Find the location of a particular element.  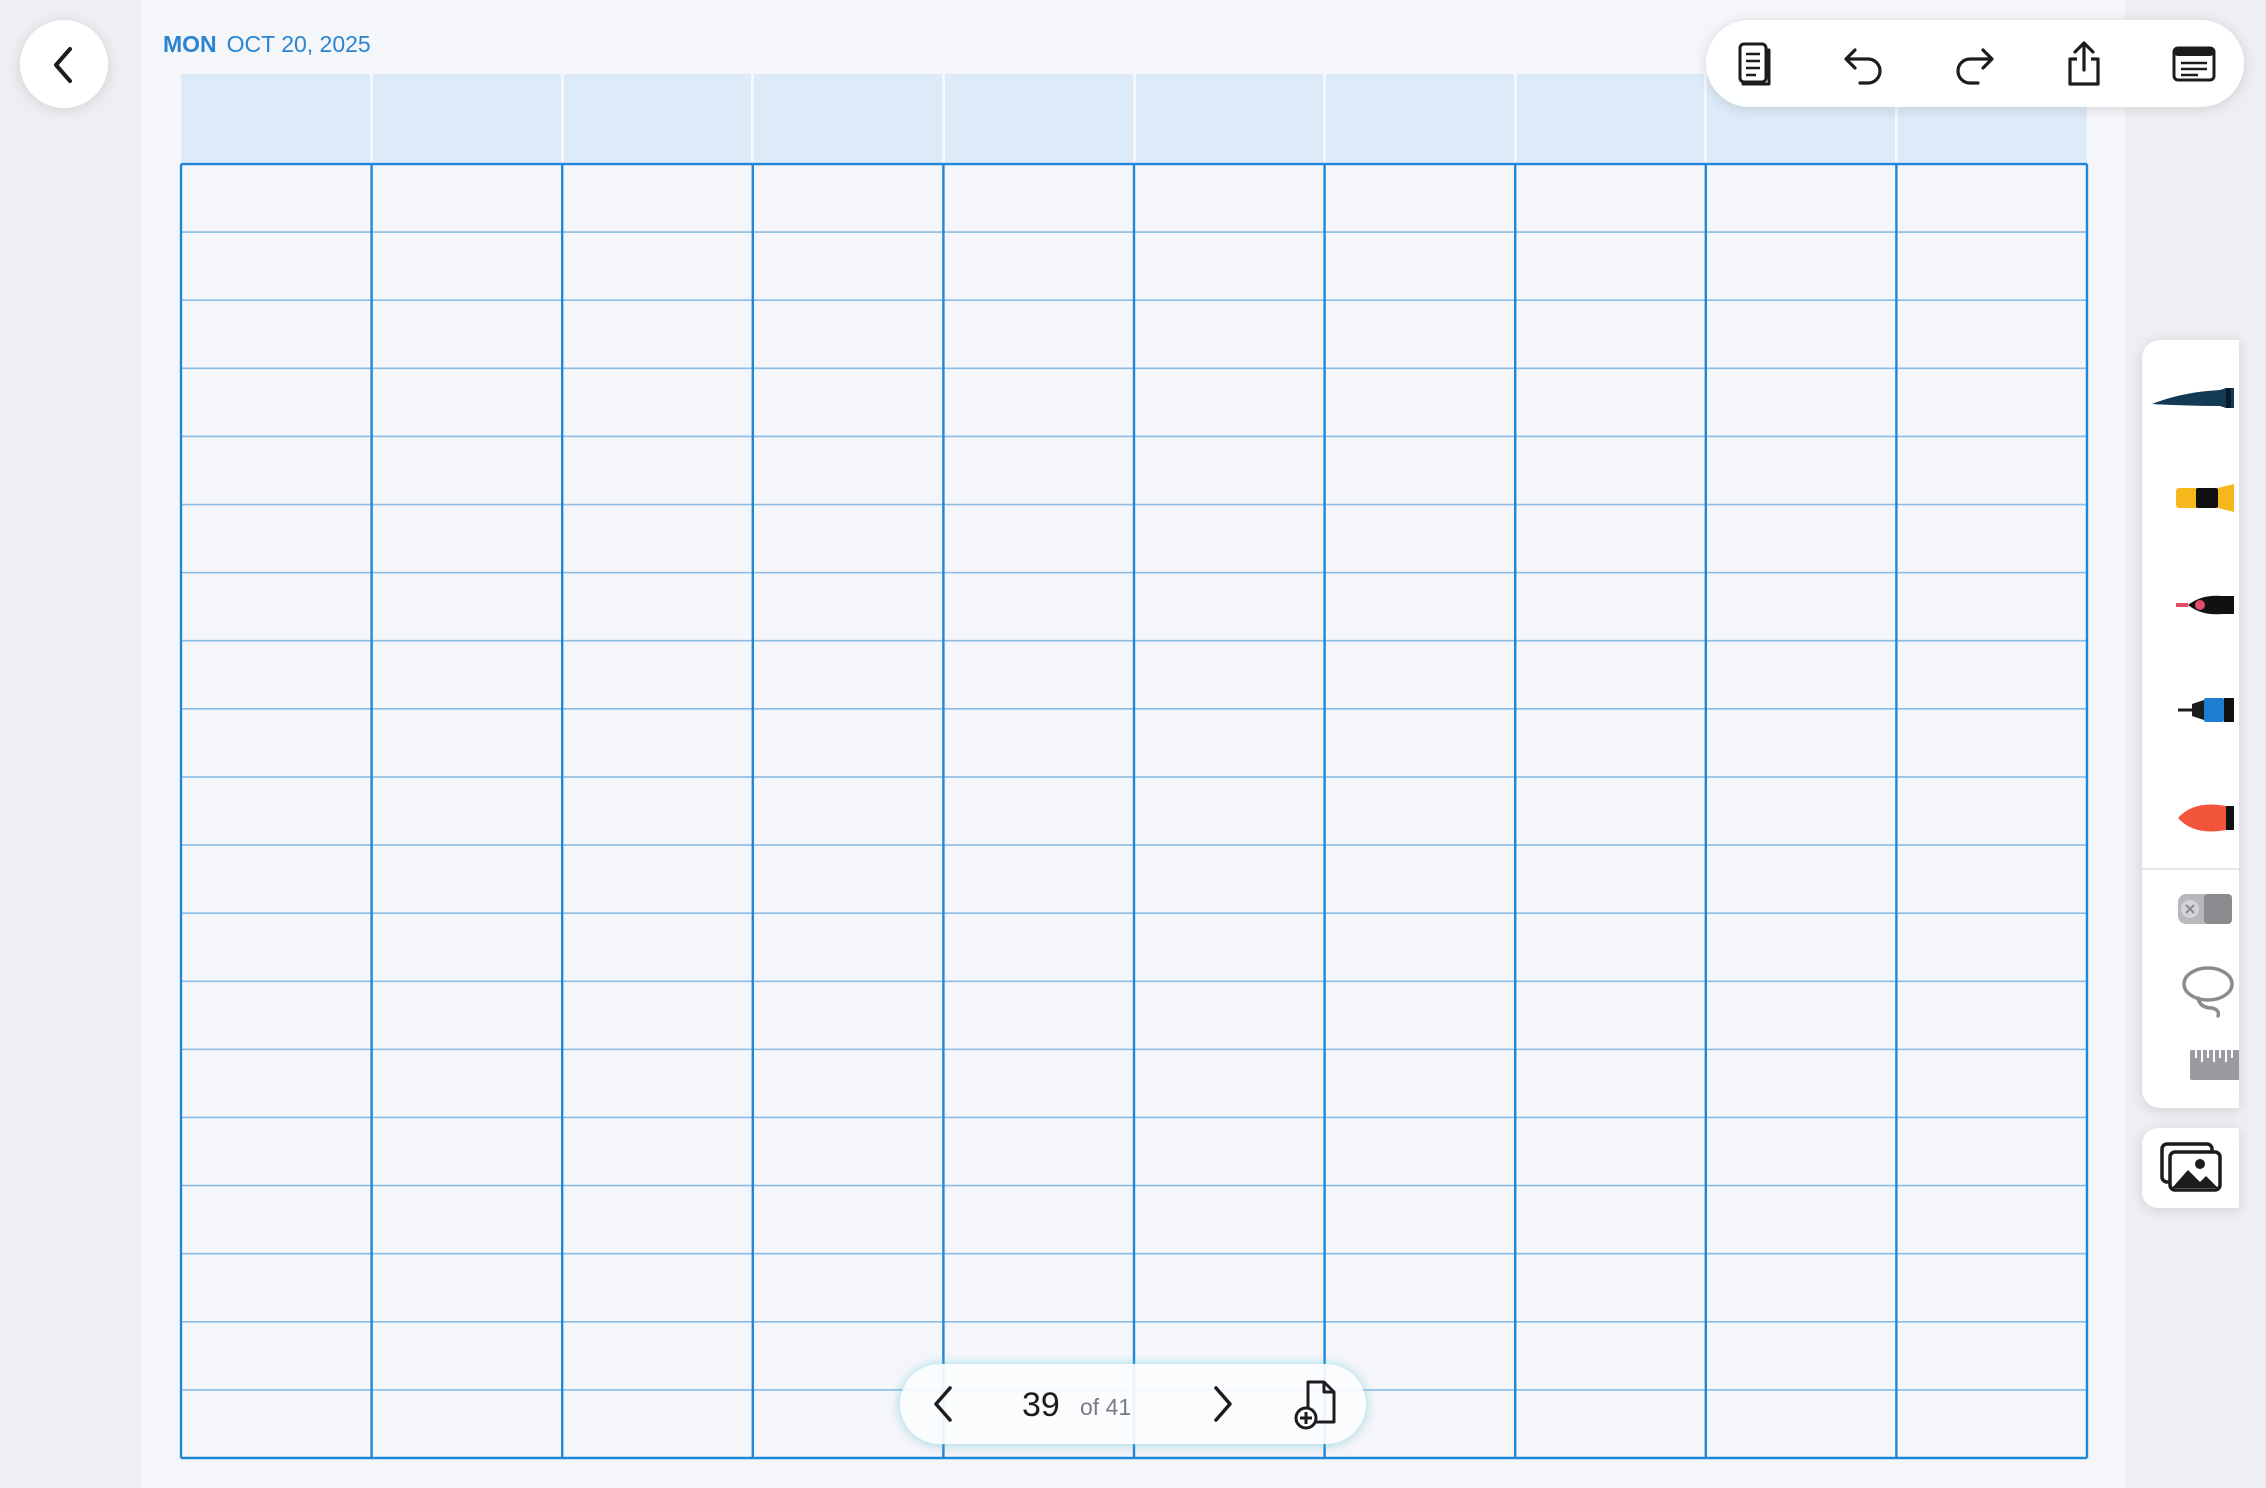

previous-page-button is located at coordinates (944, 1404).